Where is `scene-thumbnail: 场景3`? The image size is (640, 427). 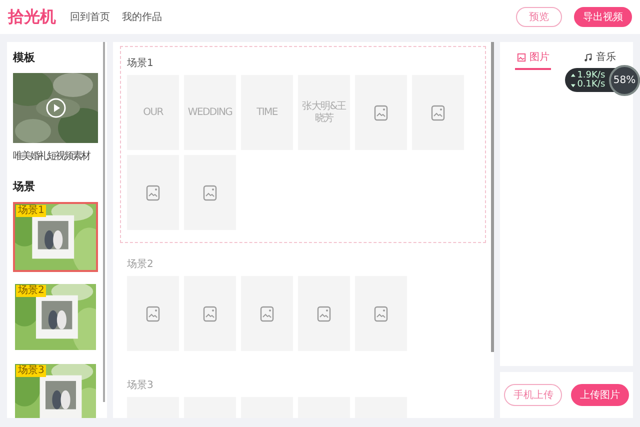 scene-thumbnail: 场景3 is located at coordinates (55, 390).